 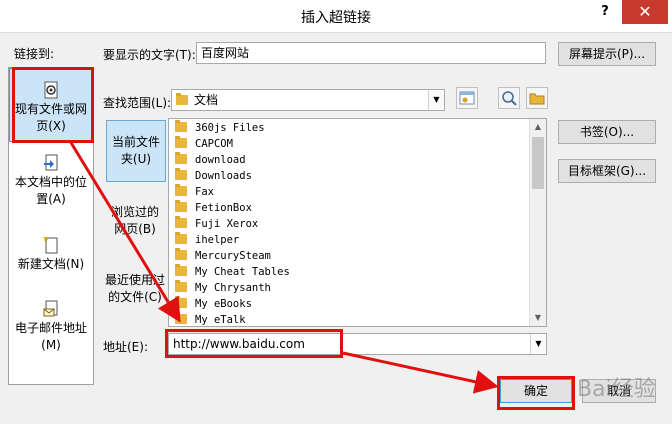 I want to click on window-title: 插入超链接, so click(x=336, y=18).